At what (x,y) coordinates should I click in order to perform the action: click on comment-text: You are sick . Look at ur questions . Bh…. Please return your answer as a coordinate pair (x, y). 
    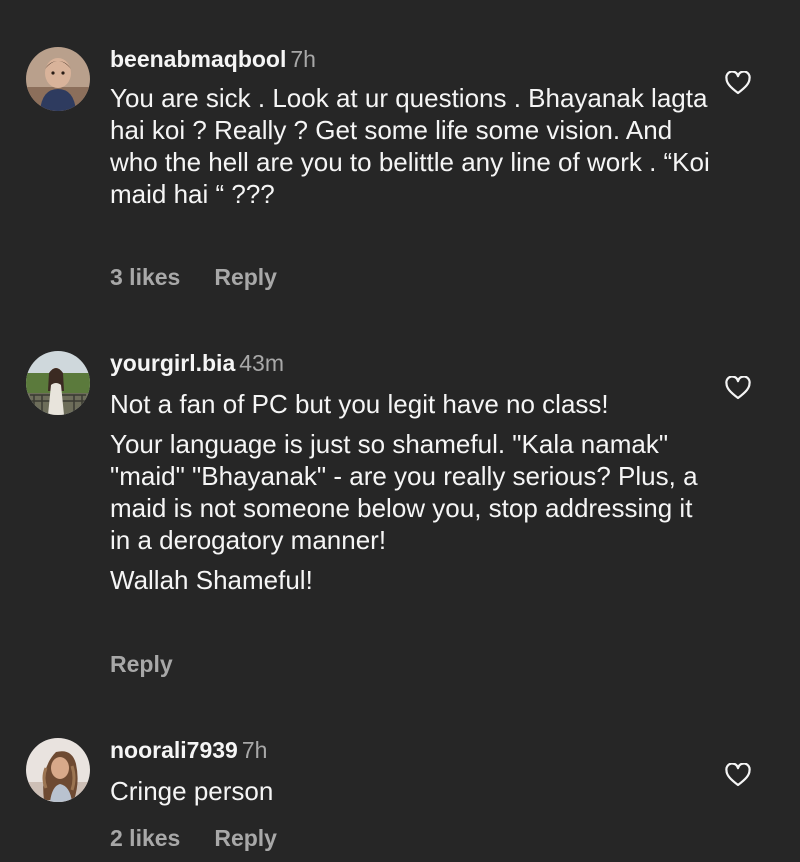
    Looking at the image, I should click on (410, 146).